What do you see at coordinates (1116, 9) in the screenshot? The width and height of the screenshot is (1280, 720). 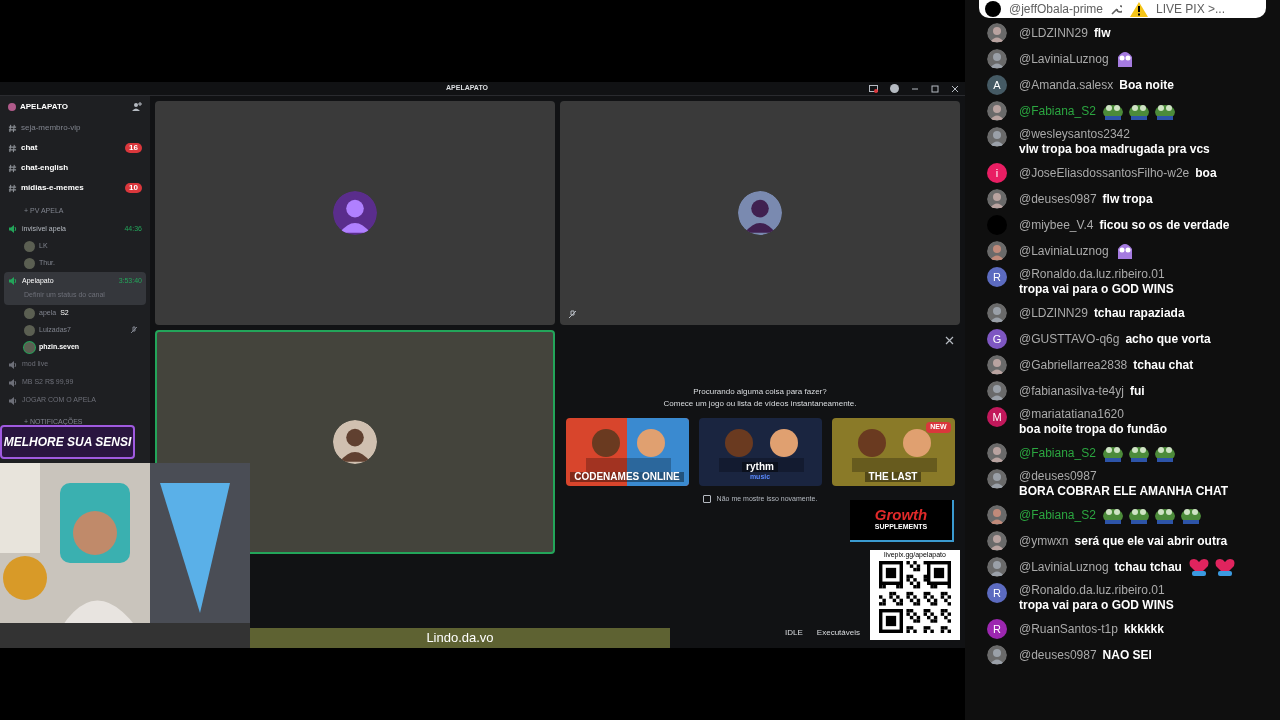 I see `wrench-icon` at bounding box center [1116, 9].